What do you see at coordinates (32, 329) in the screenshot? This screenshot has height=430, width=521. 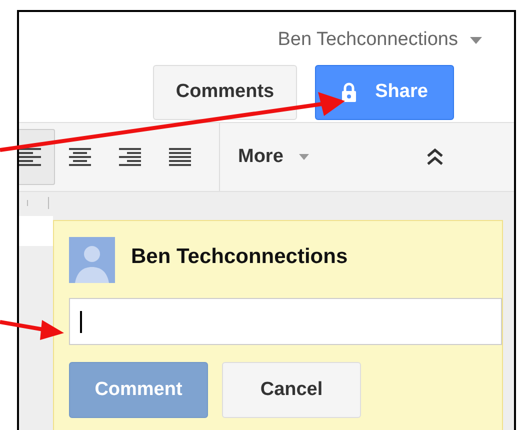 I see `annotation-arrow` at bounding box center [32, 329].